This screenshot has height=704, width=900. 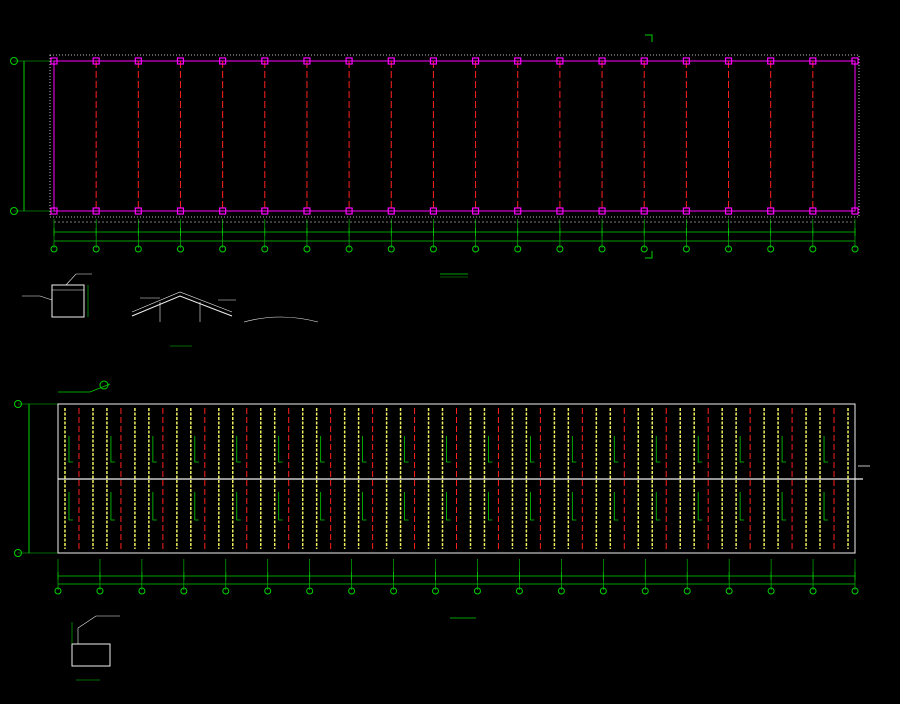 What do you see at coordinates (281, 319) in the screenshot?
I see `ridge-section-arc` at bounding box center [281, 319].